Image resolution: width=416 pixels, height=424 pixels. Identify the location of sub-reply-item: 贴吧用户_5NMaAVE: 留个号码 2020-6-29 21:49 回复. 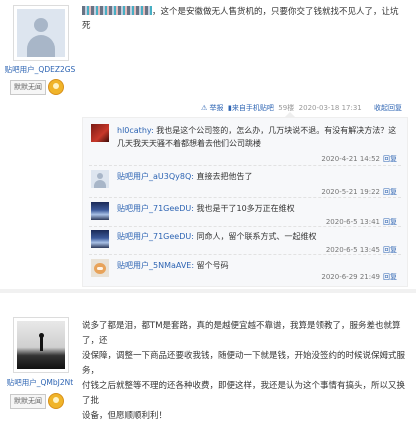
(246, 272).